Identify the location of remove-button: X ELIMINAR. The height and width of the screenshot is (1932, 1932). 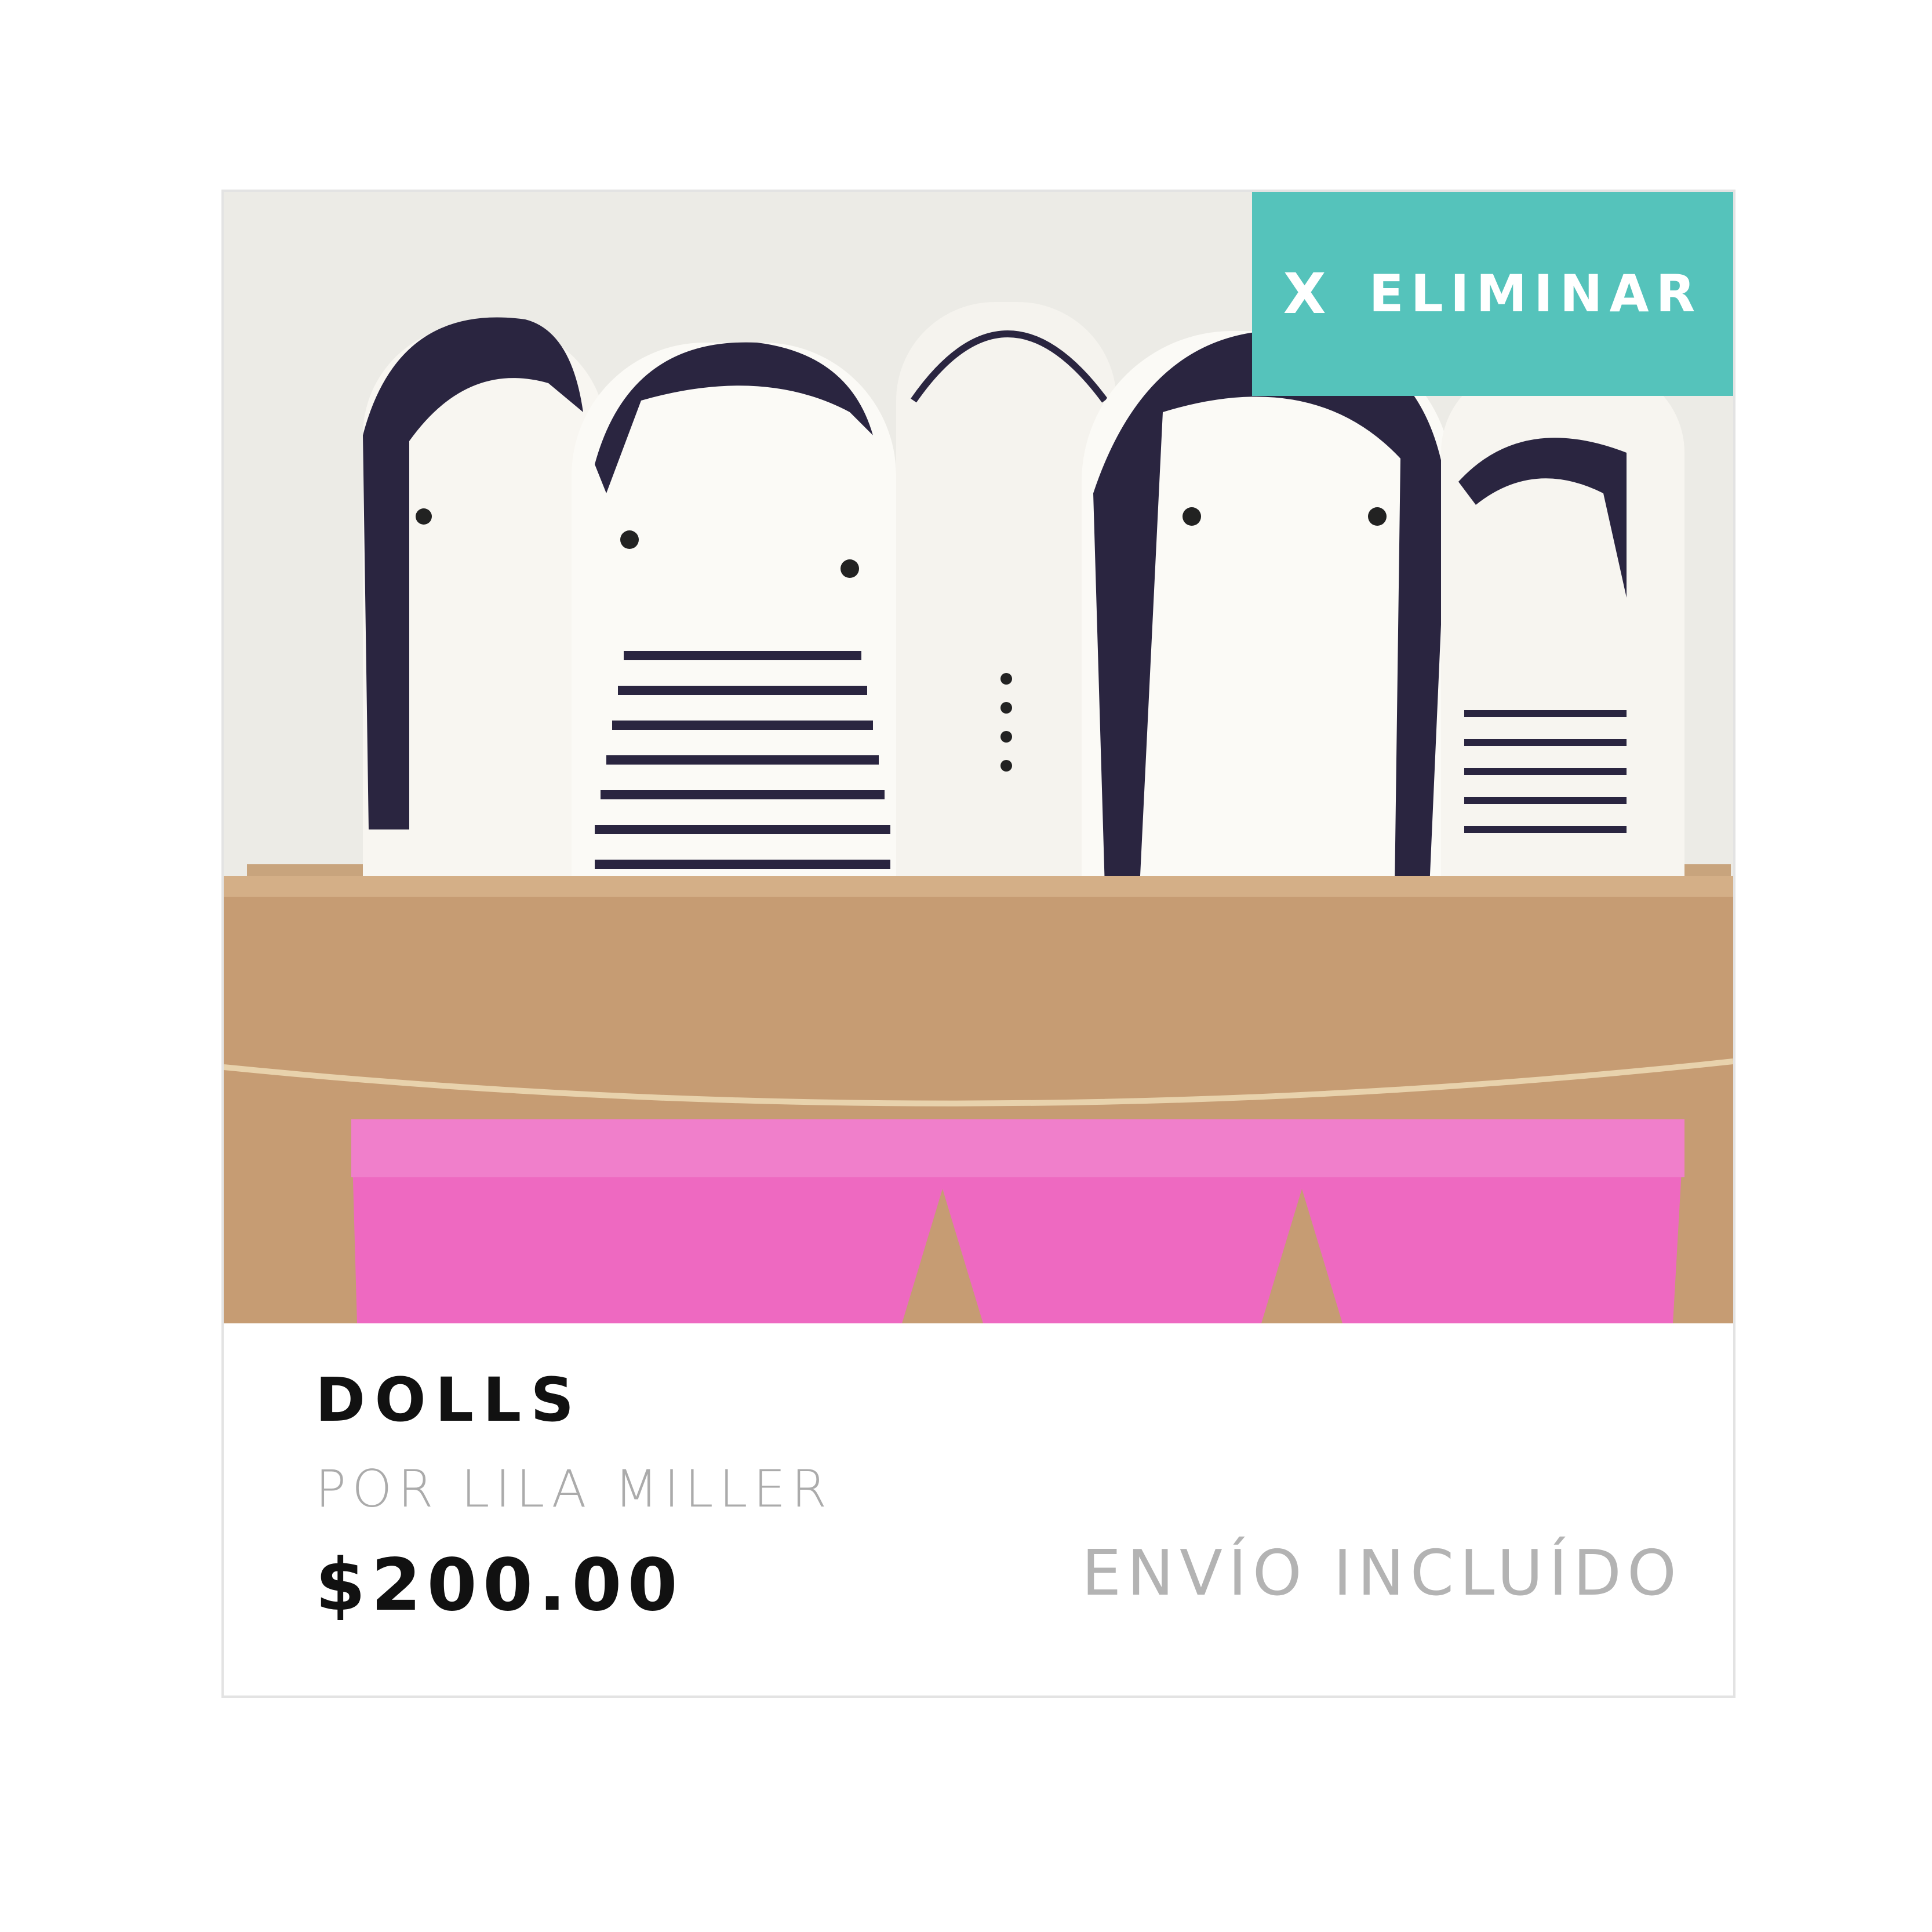
(1492, 294).